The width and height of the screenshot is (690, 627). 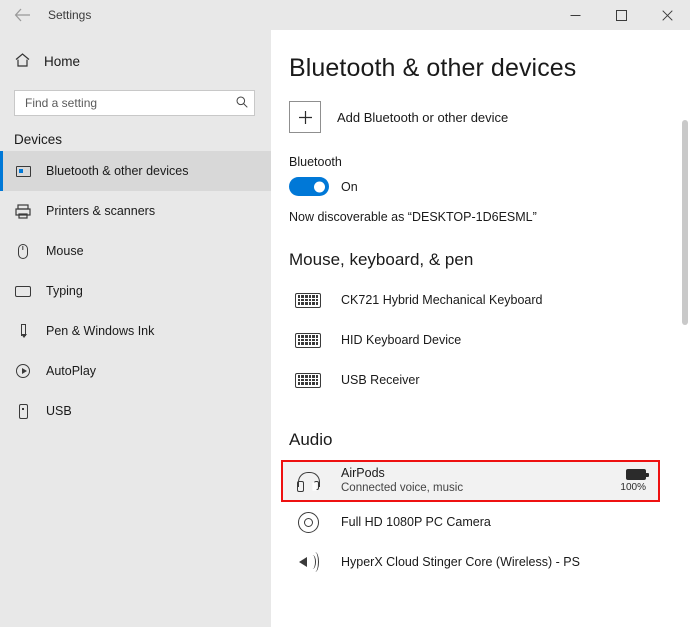 I want to click on scrollbar-thumb, so click(x=685, y=222).